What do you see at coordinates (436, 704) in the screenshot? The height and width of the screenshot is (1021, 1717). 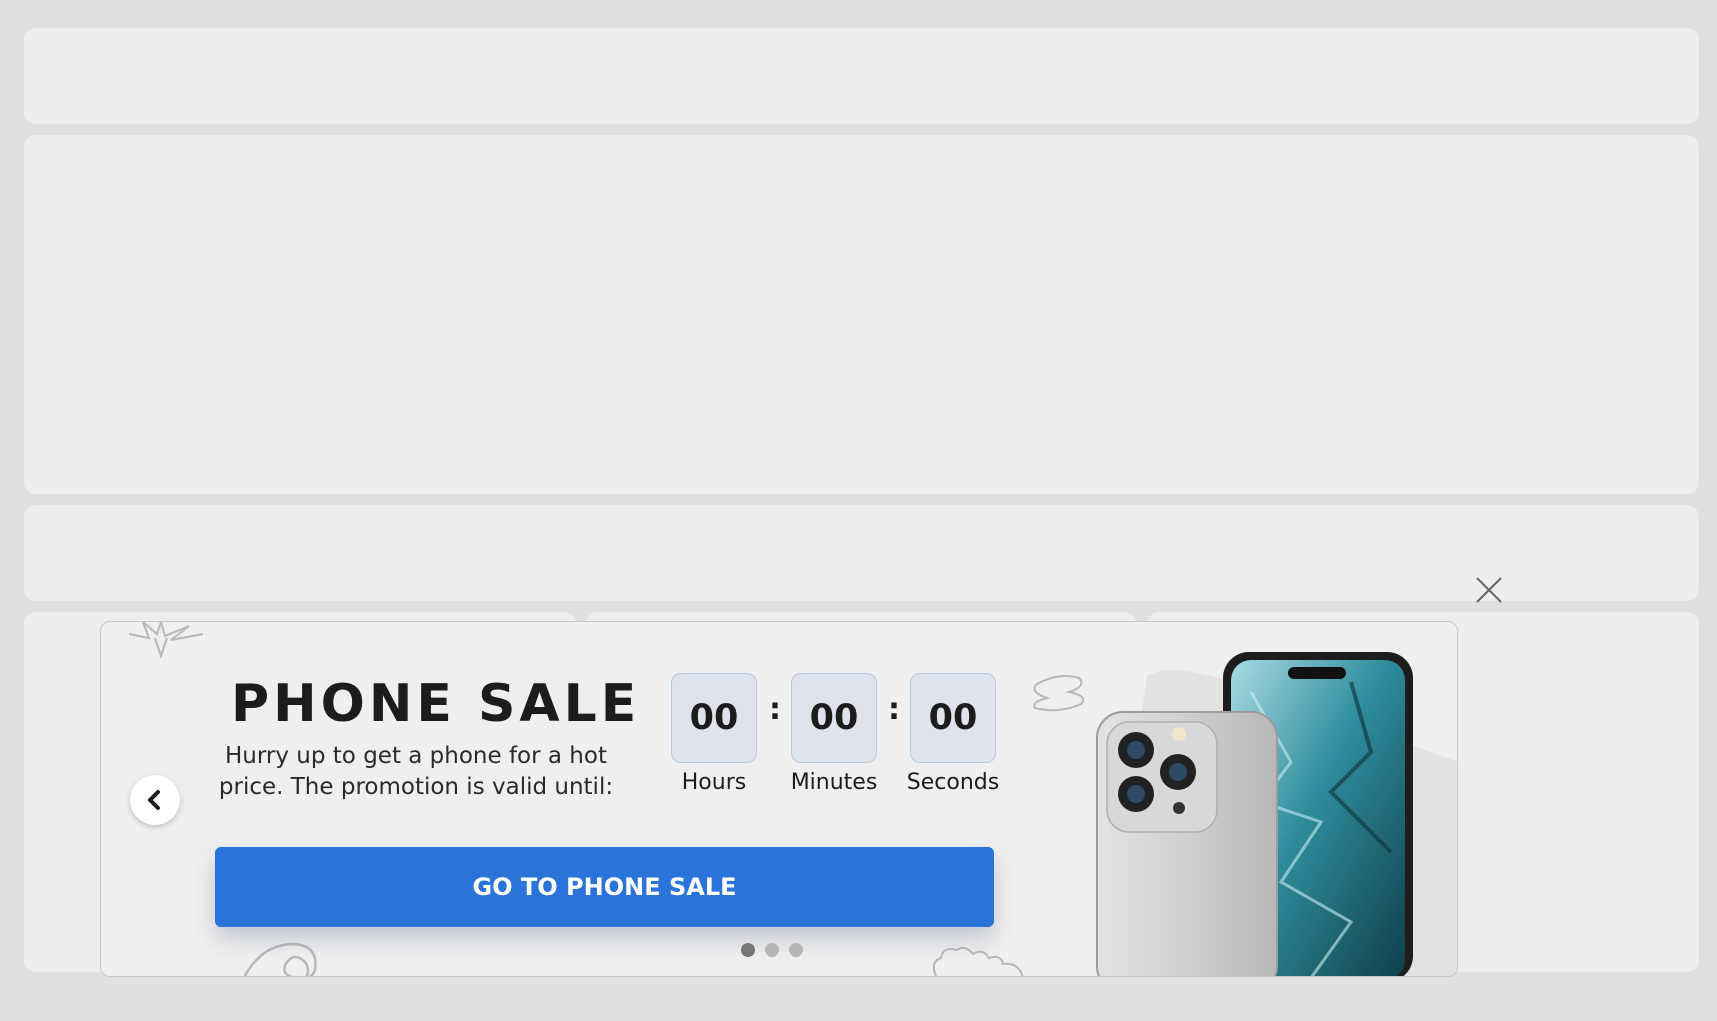 I see `banner-title: PHONE SALE` at bounding box center [436, 704].